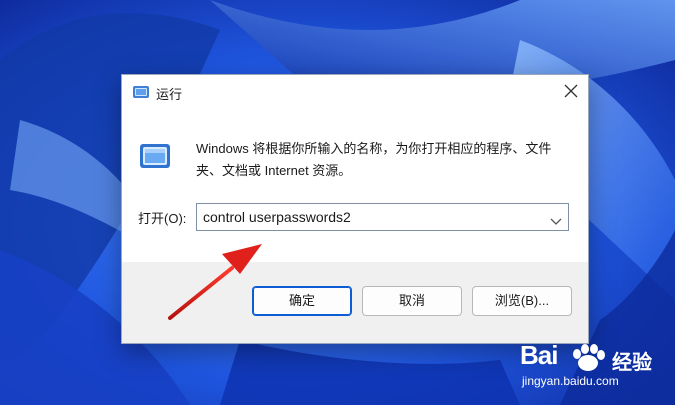 This screenshot has height=405, width=675. I want to click on watermark-brand: Bai, so click(539, 355).